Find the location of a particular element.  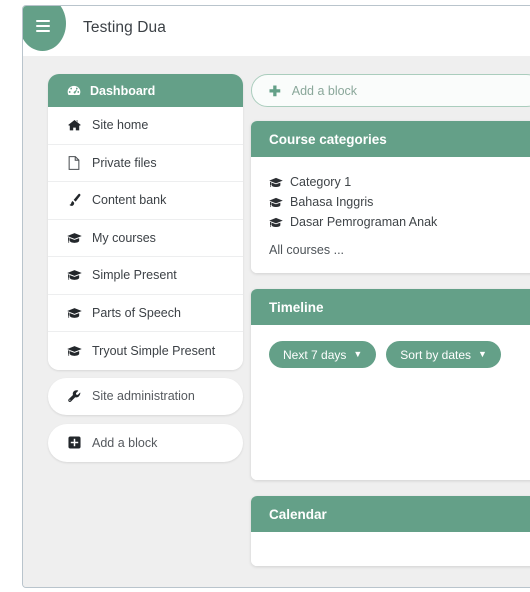

timeline-date-filter: Next 7 days ▼ is located at coordinates (323, 354).